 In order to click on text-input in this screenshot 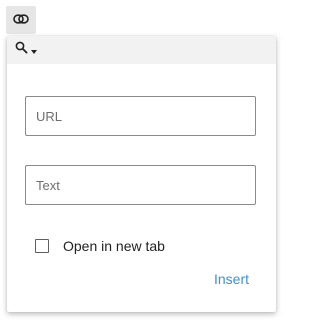, I will do `click(140, 185)`.